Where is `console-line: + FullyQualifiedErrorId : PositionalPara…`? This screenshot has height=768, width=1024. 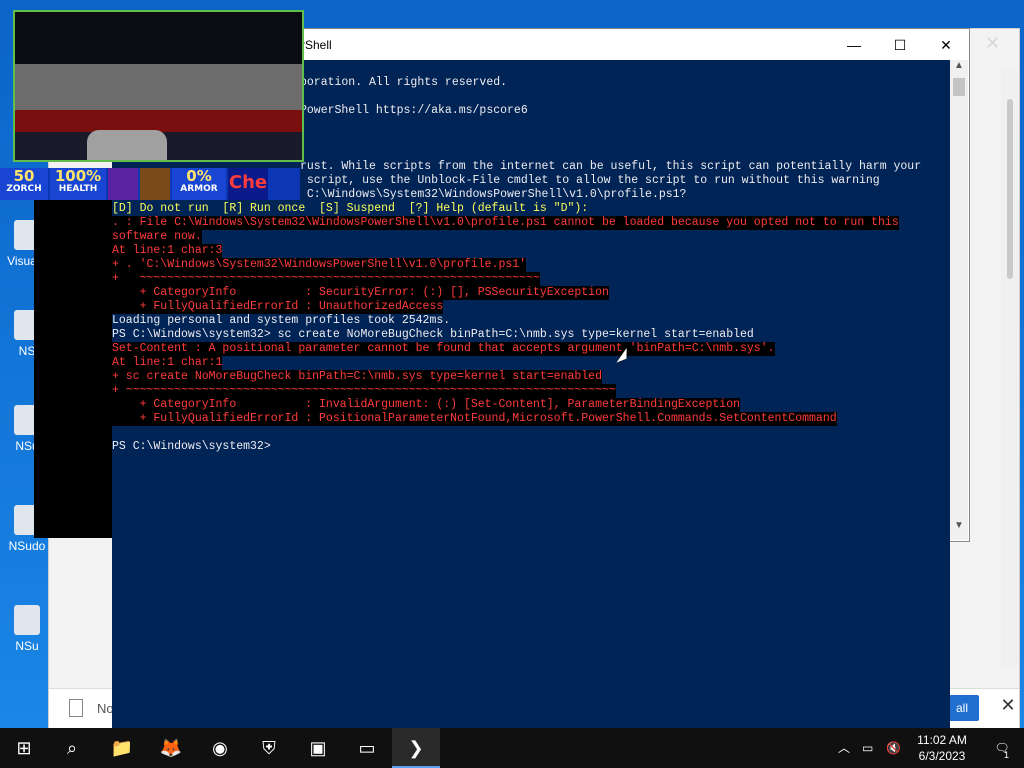 console-line: + FullyQualifiedErrorId : PositionalPara… is located at coordinates (474, 419).